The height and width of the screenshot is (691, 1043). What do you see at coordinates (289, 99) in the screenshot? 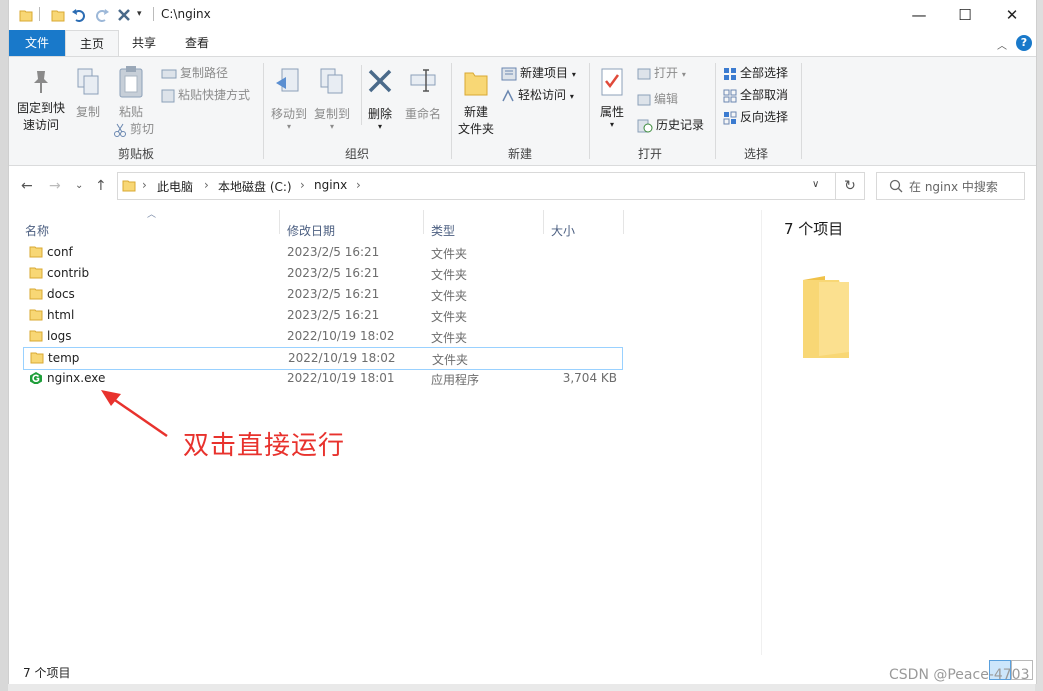
I see `move-to-button: 移动到 ▾` at bounding box center [289, 99].